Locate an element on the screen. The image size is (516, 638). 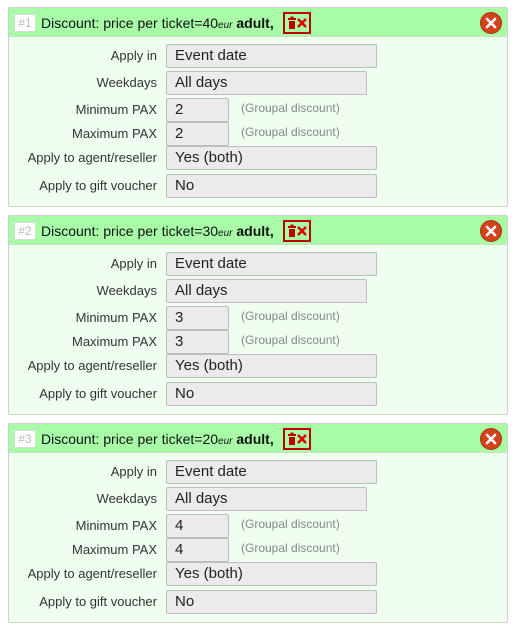
discount-title: Discount: price per ticket=40eur adult, is located at coordinates (157, 23).